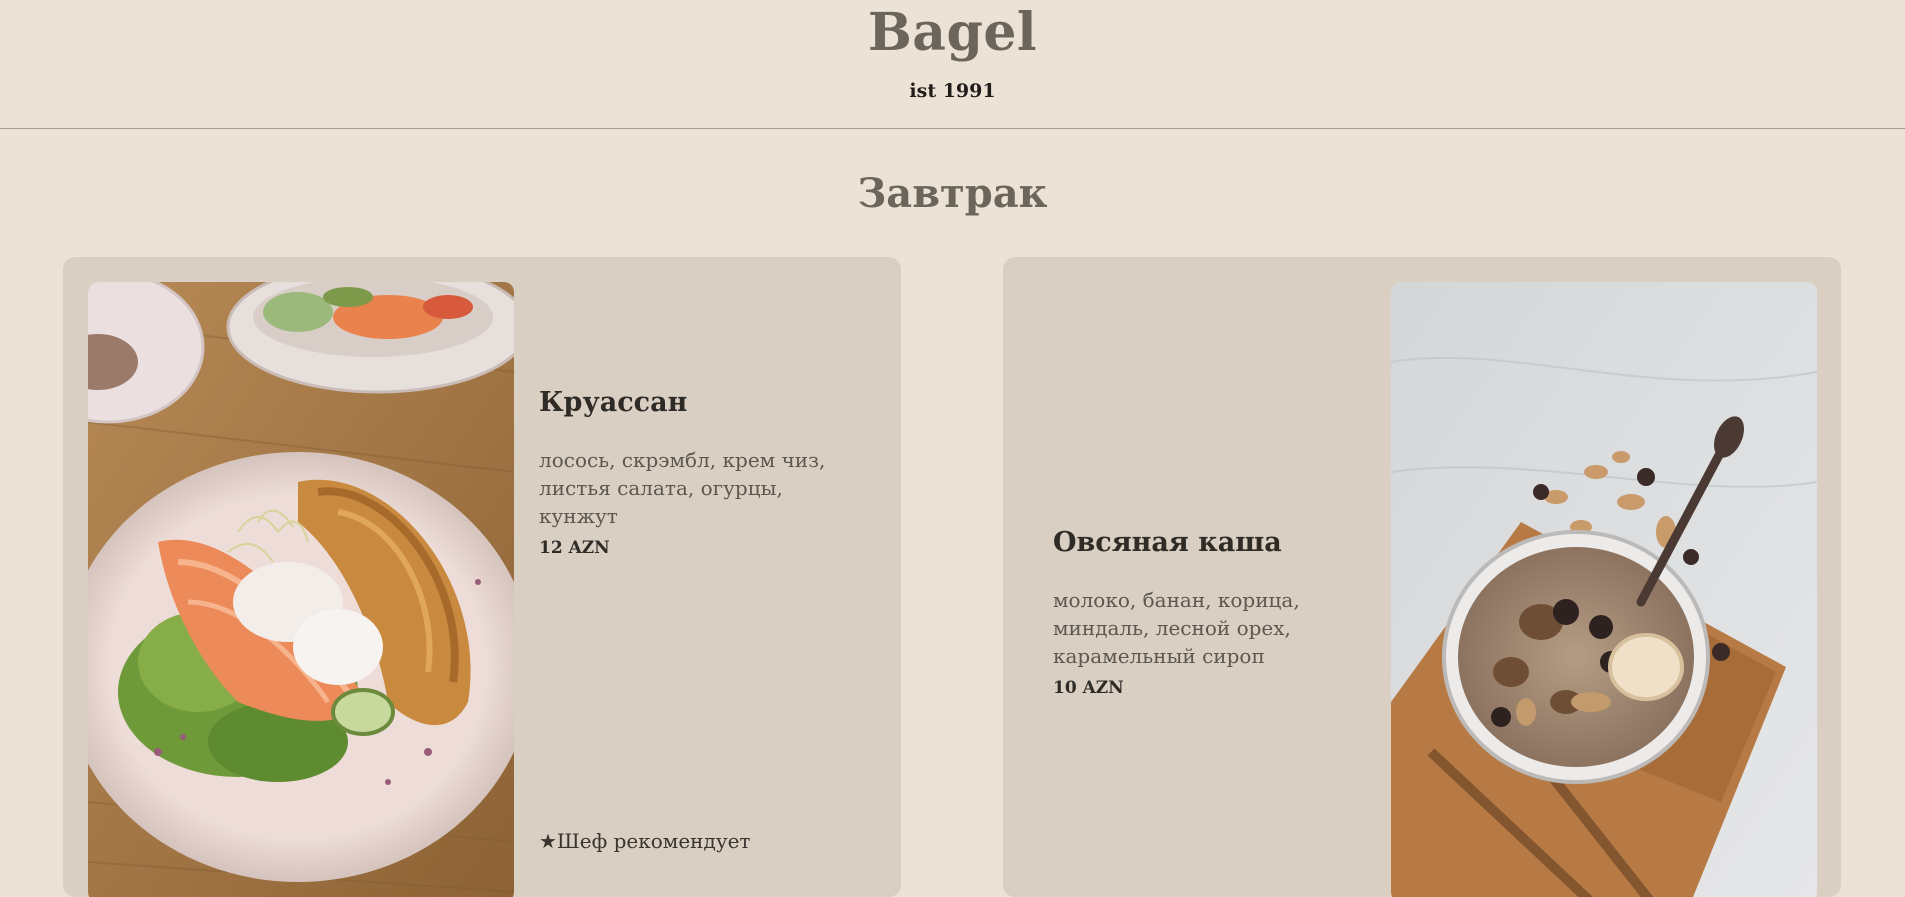 This screenshot has height=897, width=1905. What do you see at coordinates (952, 32) in the screenshot?
I see `brand-logo: Bagel` at bounding box center [952, 32].